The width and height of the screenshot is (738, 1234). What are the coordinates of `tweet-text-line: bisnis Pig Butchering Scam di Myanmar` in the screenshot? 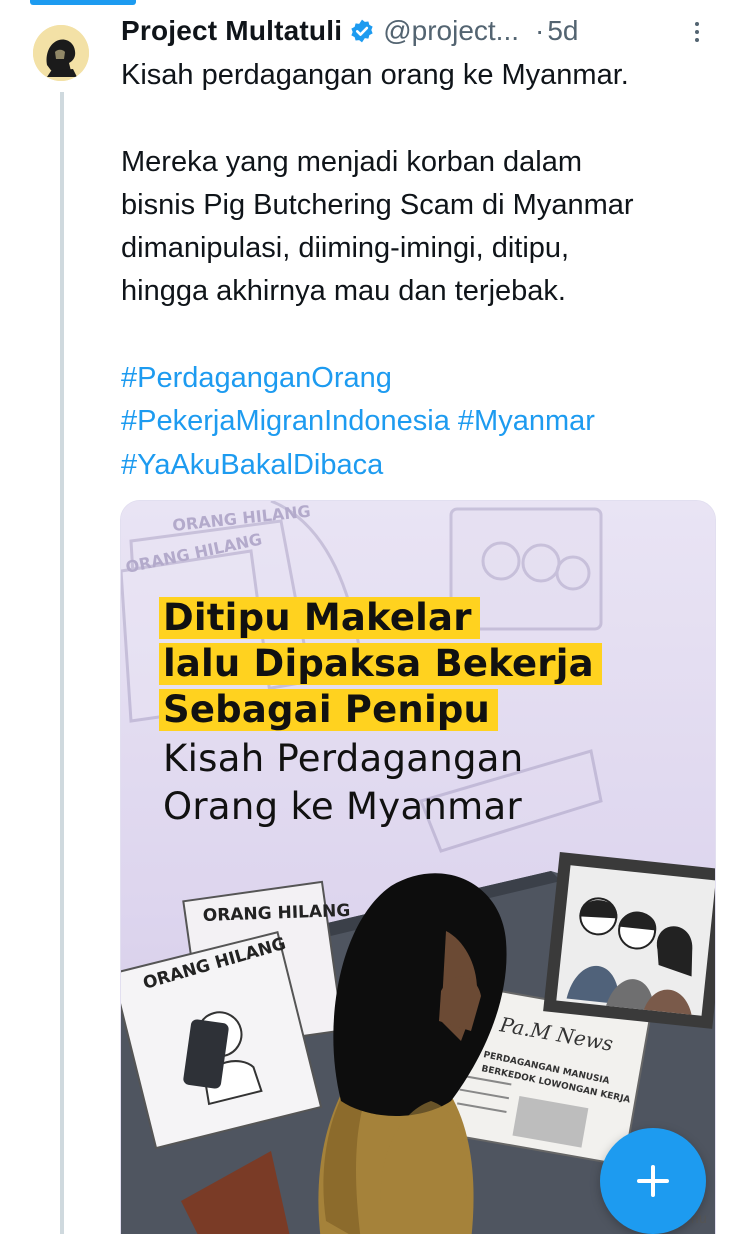 It's located at (377, 204).